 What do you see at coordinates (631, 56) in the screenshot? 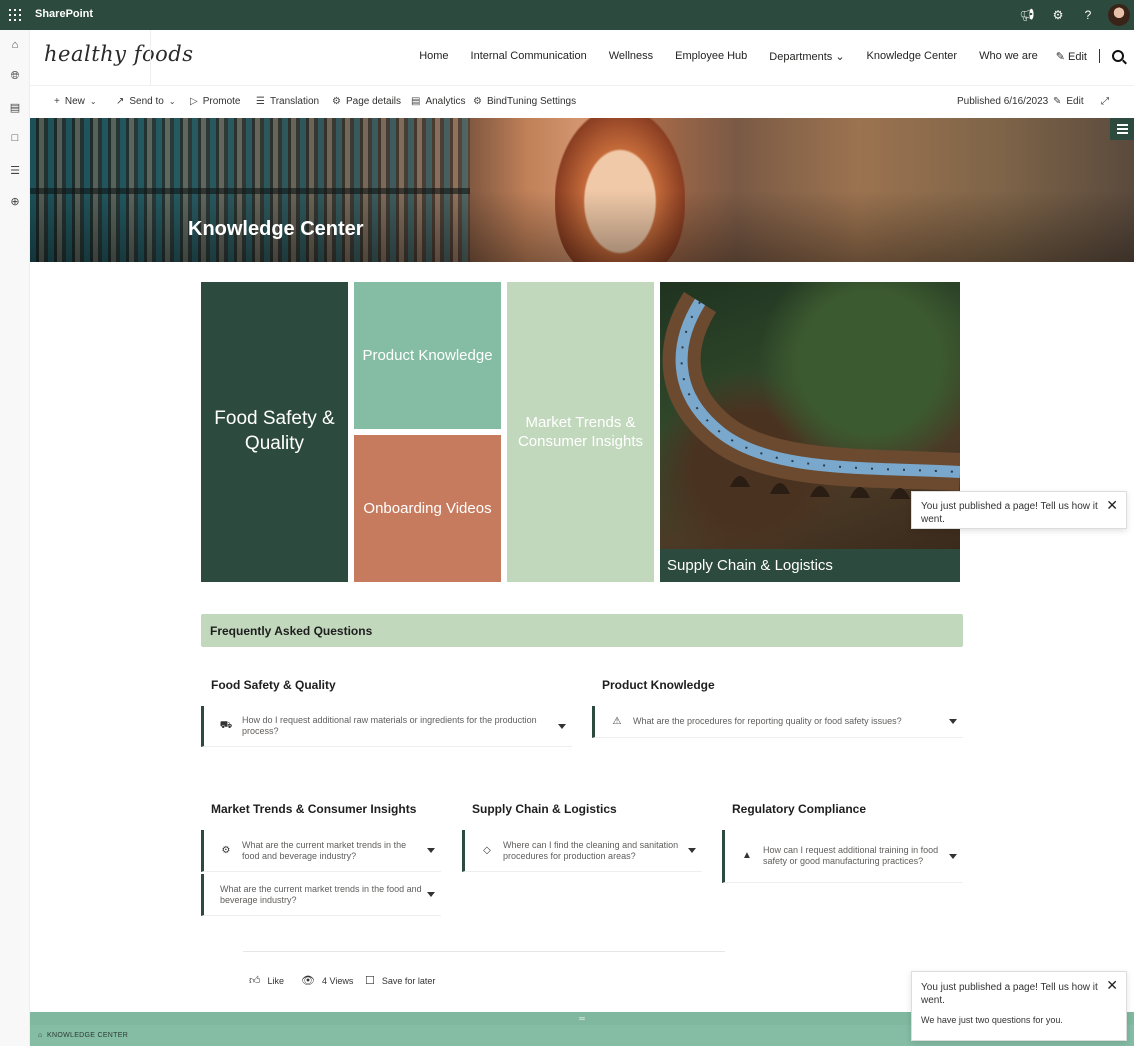
I see `nav-item-wellness: Wellness` at bounding box center [631, 56].